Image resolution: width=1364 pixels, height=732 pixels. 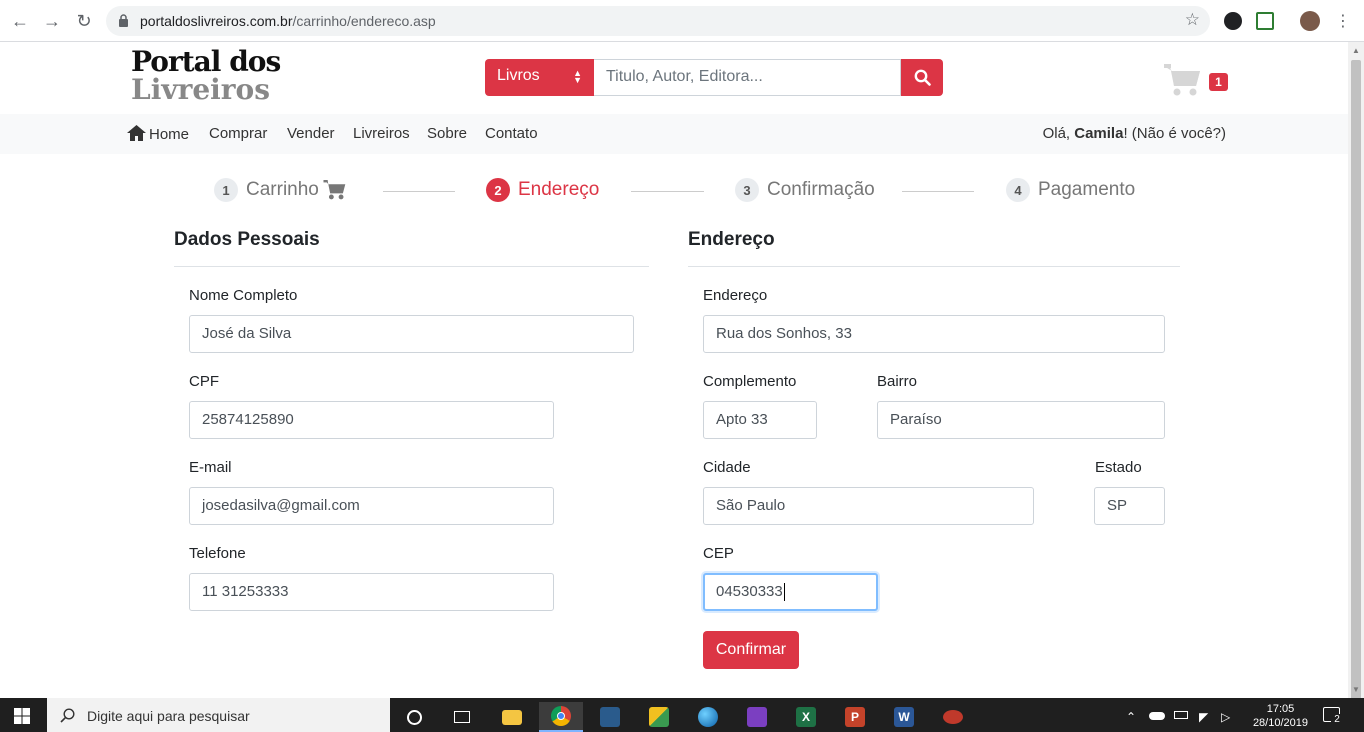 What do you see at coordinates (518, 75) in the screenshot?
I see `search-category-value: Livros` at bounding box center [518, 75].